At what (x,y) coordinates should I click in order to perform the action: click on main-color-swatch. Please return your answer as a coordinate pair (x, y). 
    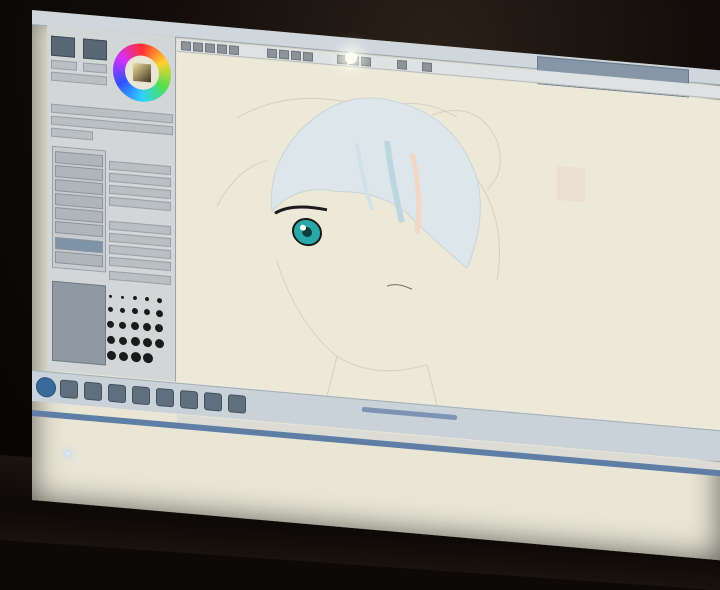
    Looking at the image, I should click on (63, 46).